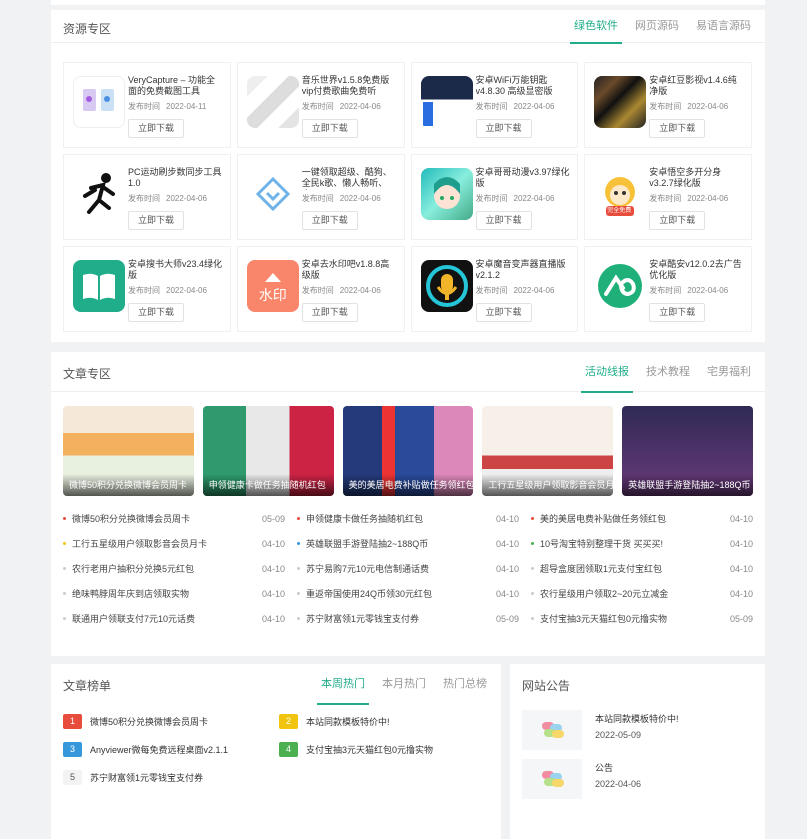 The width and height of the screenshot is (807, 839). I want to click on ranking-item-text: 苏宁财富领1元零钱宝支付券, so click(146, 777).